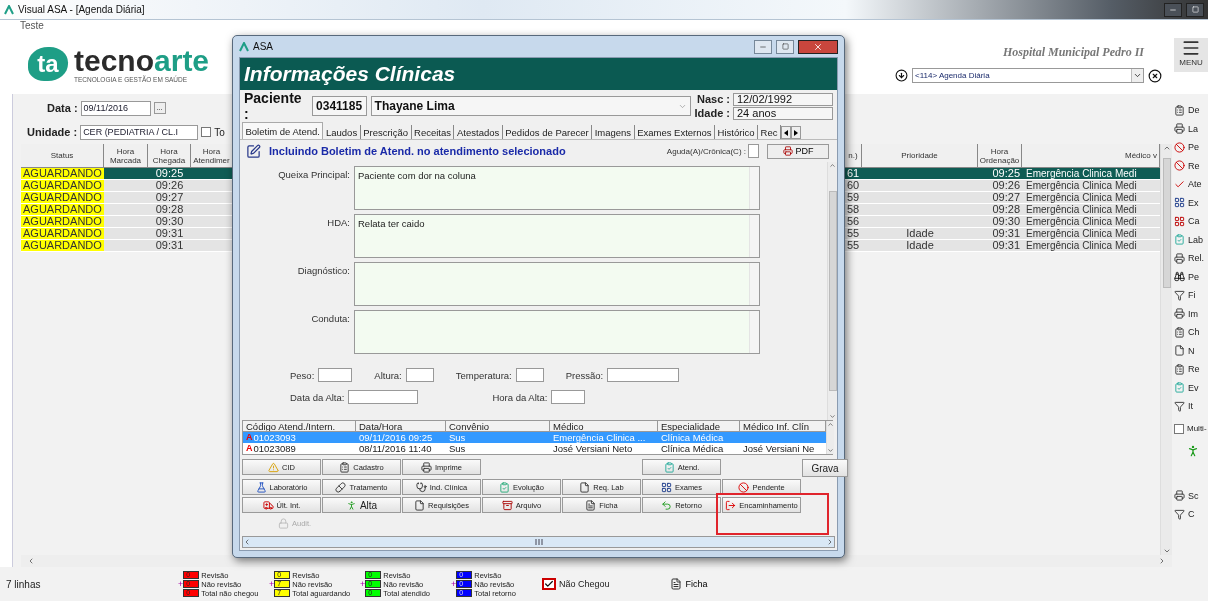 The height and width of the screenshot is (601, 1208). What do you see at coordinates (338, 223) in the screenshot?
I see `field-label: HDA:` at bounding box center [338, 223].